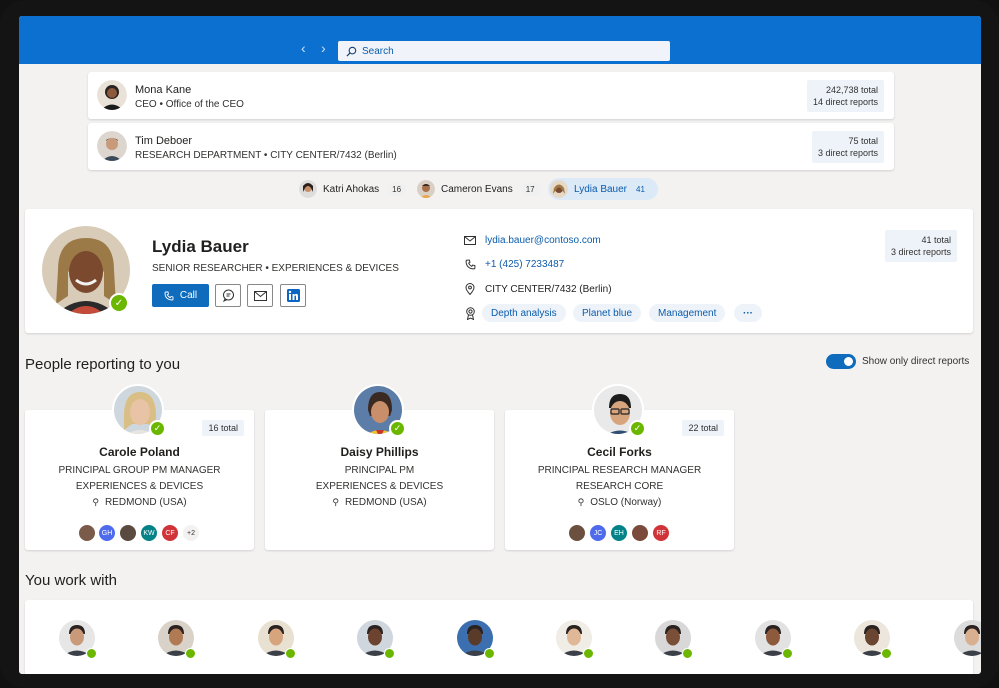 The image size is (999, 688). What do you see at coordinates (107, 533) in the screenshot?
I see `report-avatar: GH` at bounding box center [107, 533].